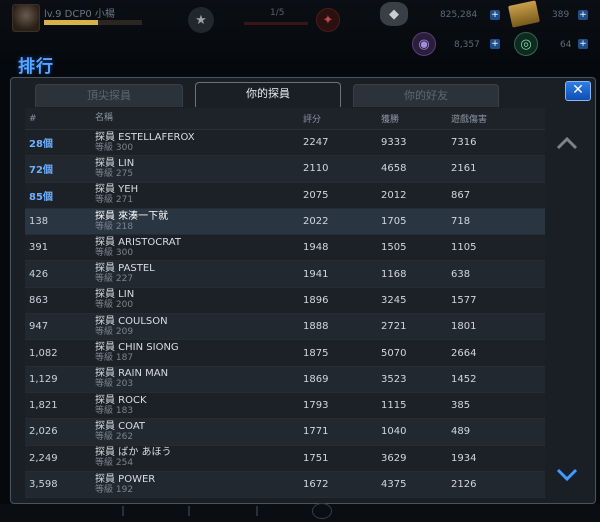  Describe the element at coordinates (114, 331) in the screenshot. I see `agent-level: 等級 209` at that location.